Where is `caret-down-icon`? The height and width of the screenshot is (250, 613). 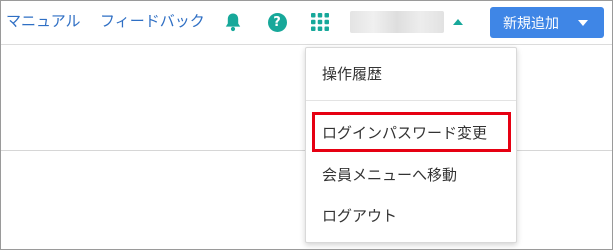 caret-down-icon is located at coordinates (583, 23).